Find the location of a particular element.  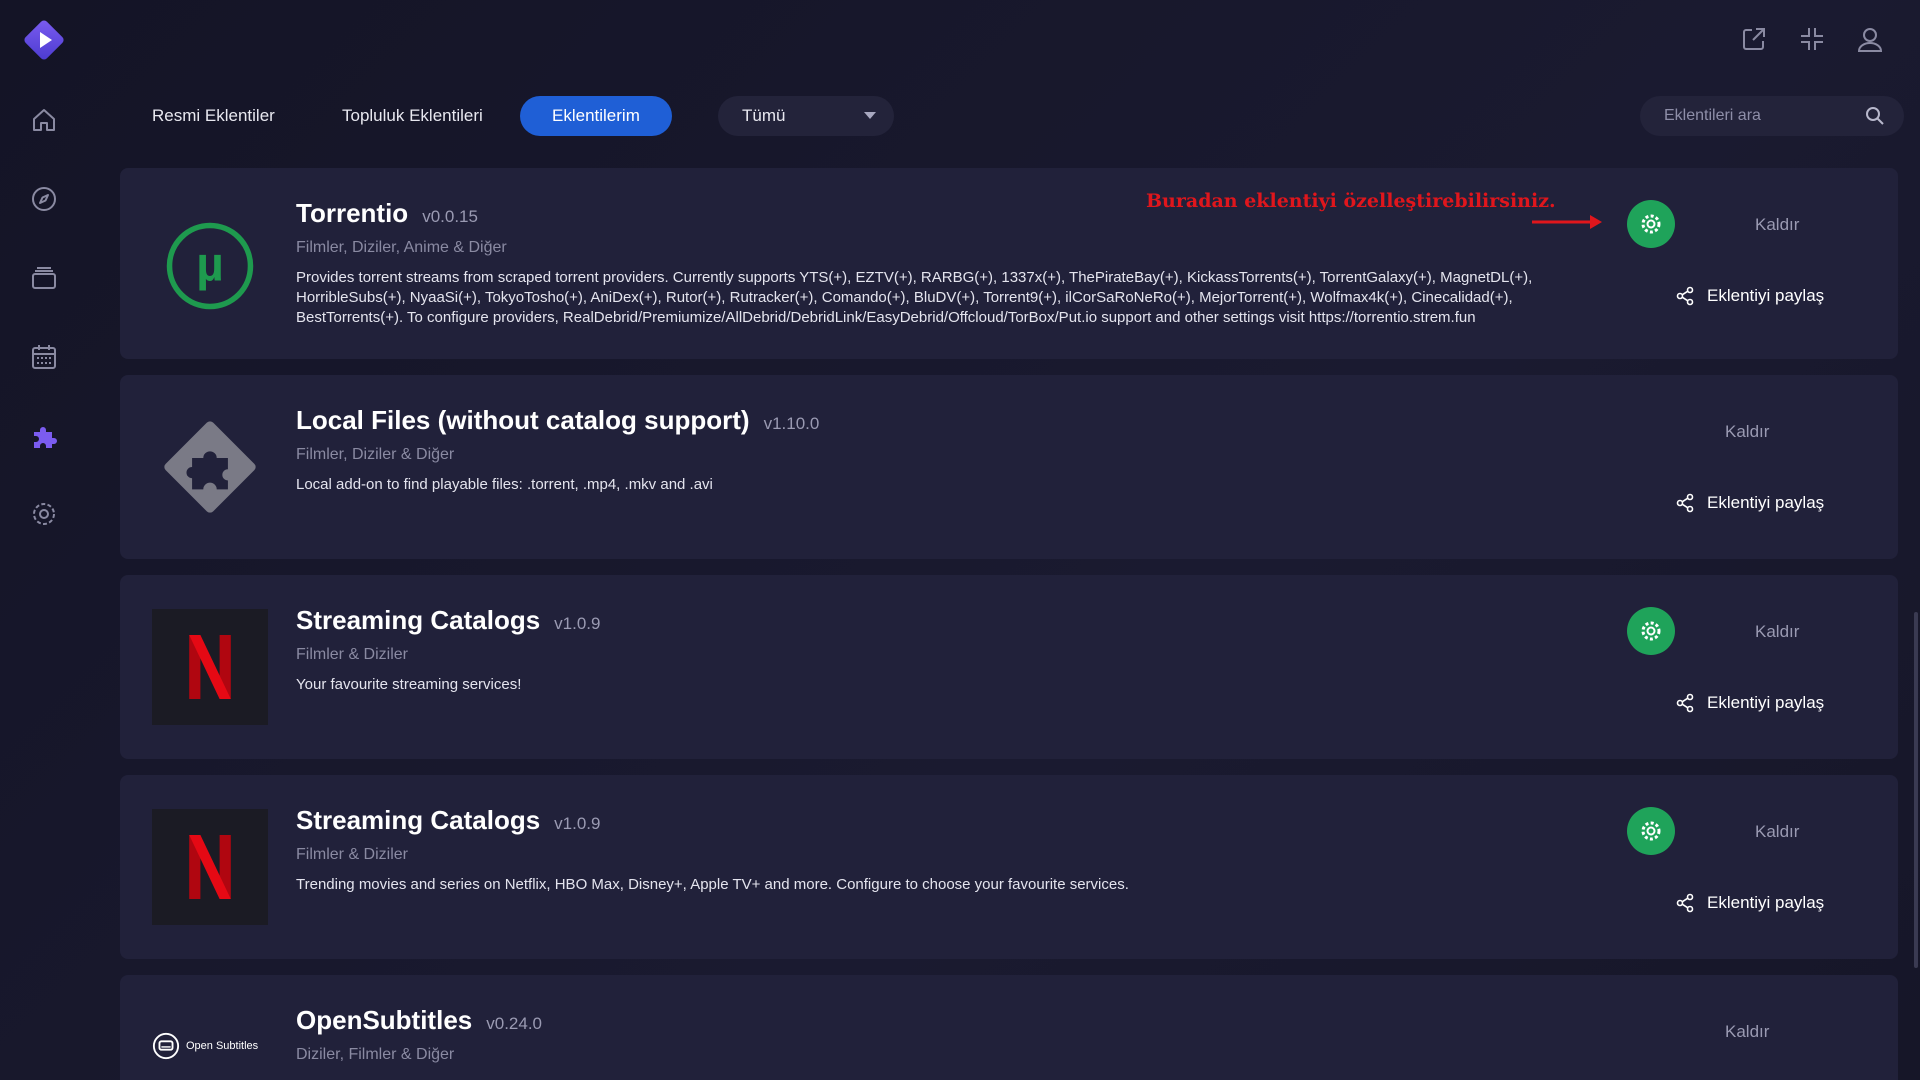

home-icon is located at coordinates (44, 120).